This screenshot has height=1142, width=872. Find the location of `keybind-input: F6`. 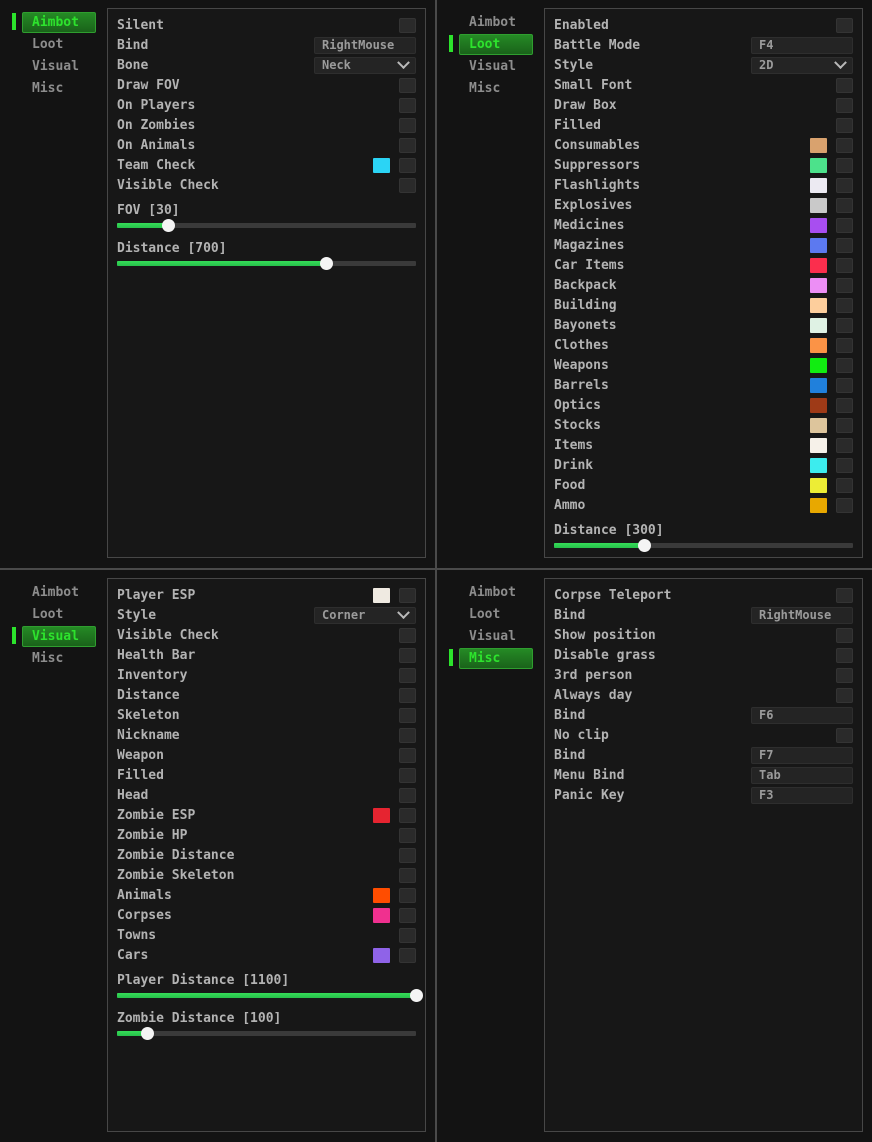

keybind-input: F6 is located at coordinates (802, 715).